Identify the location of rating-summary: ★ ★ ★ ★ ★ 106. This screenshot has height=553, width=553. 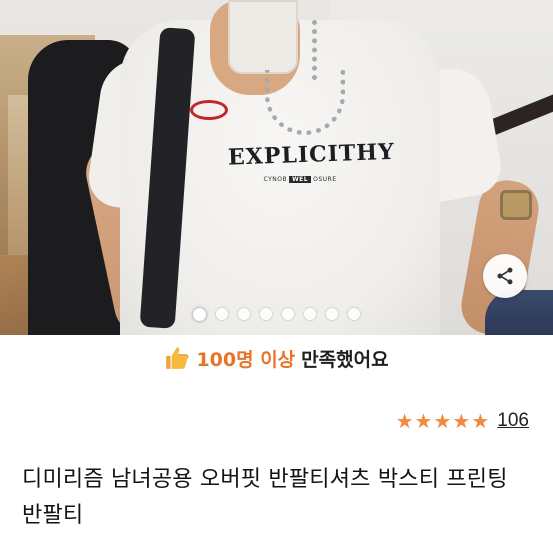
(462, 421).